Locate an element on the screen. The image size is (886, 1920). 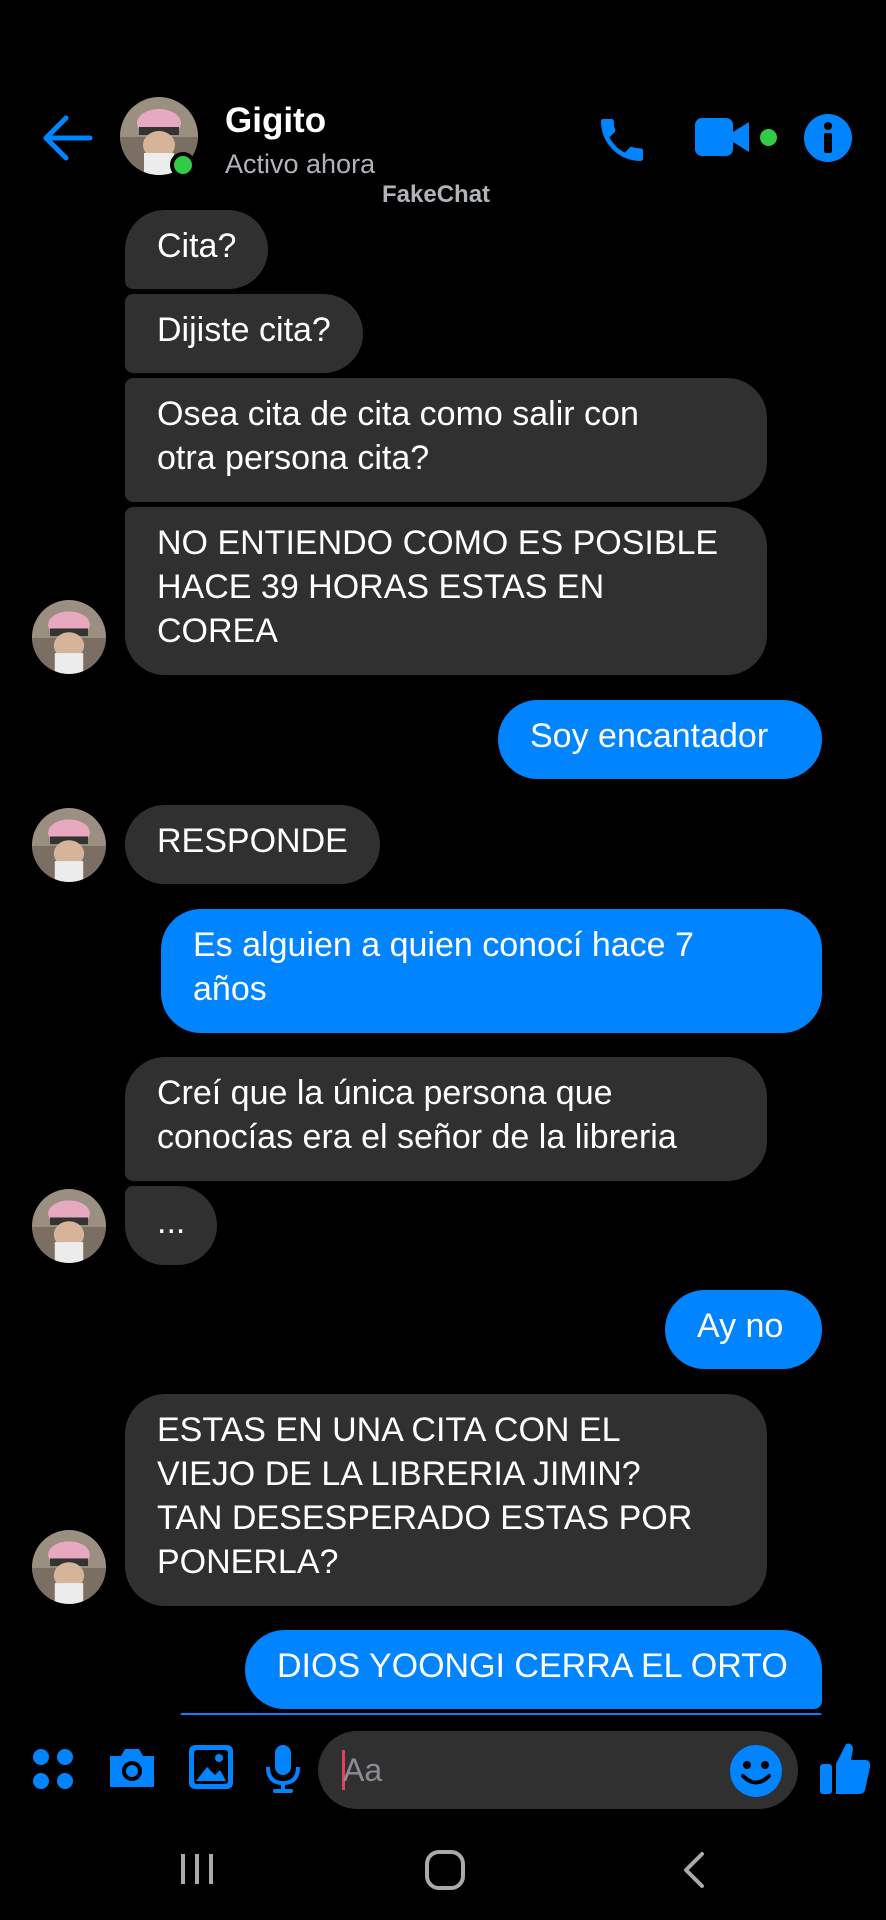
message-bubble-incoming: Dijiste cita? is located at coordinates (244, 333).